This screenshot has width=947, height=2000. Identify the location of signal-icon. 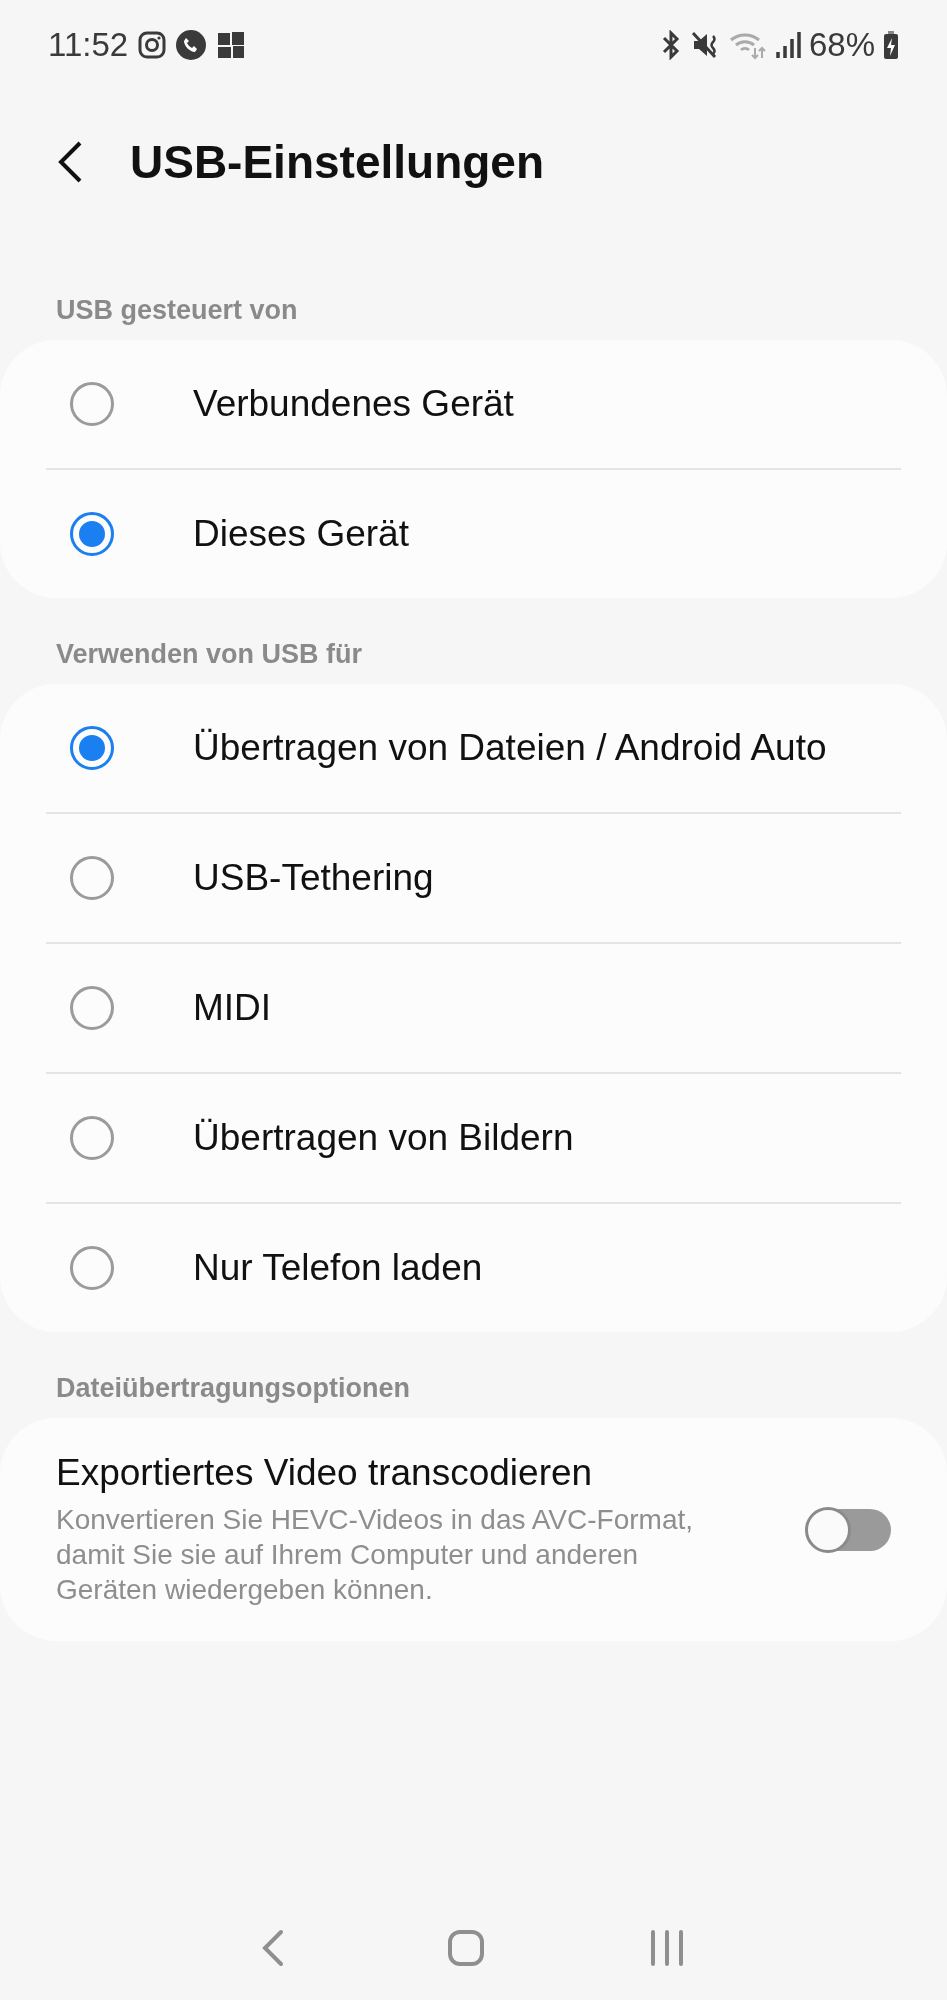
(787, 45).